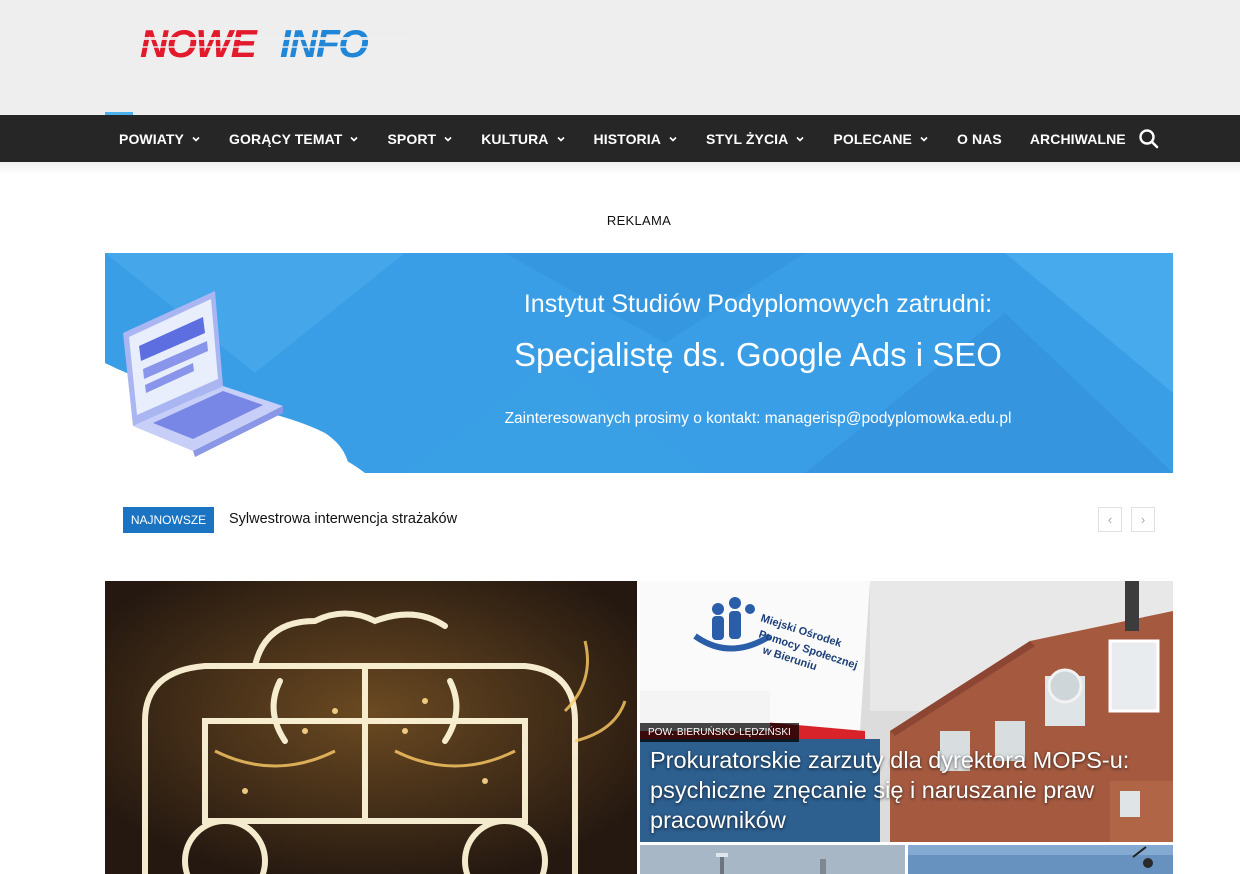 This screenshot has height=874, width=1240. What do you see at coordinates (719, 732) in the screenshot?
I see `featured-category-tag: POW. BIERUŃSKO-LĘDZIŃSKI` at bounding box center [719, 732].